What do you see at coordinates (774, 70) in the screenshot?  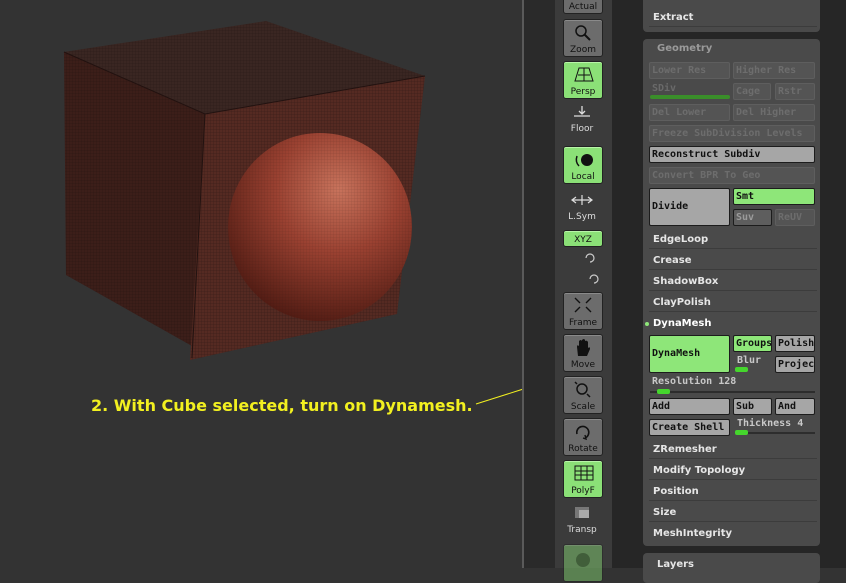 I see `higher-res-button: Higher Res` at bounding box center [774, 70].